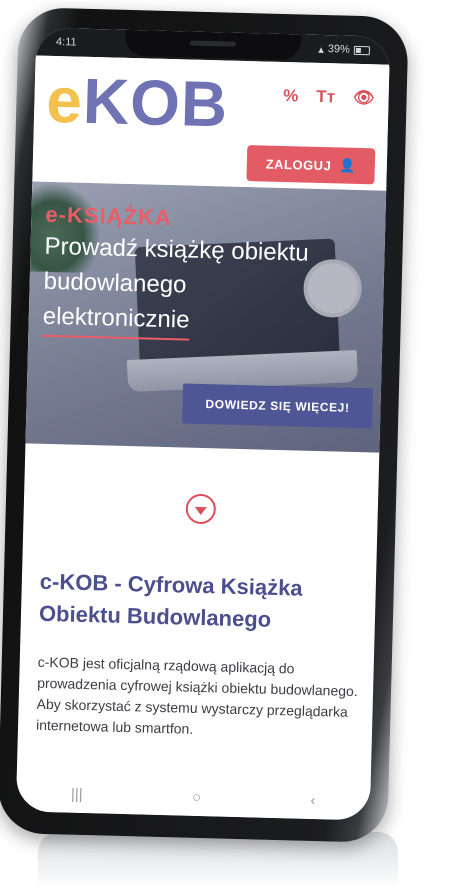  I want to click on speaker-grill, so click(213, 43).